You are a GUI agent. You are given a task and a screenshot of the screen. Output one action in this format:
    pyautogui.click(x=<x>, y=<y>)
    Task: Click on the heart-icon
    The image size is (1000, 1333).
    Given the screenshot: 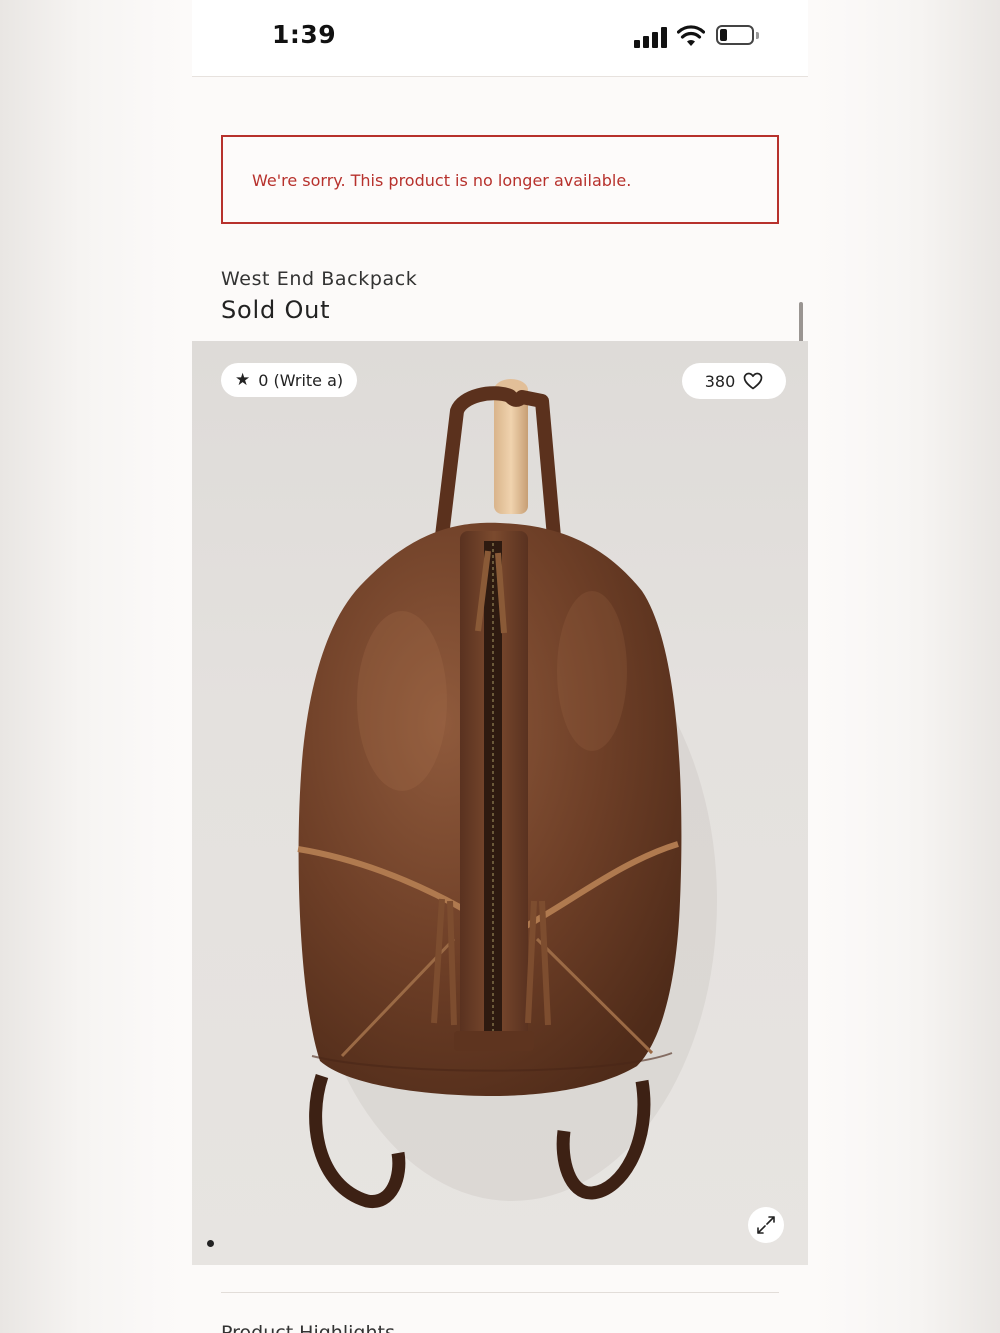 What is the action you would take?
    pyautogui.click(x=753, y=381)
    